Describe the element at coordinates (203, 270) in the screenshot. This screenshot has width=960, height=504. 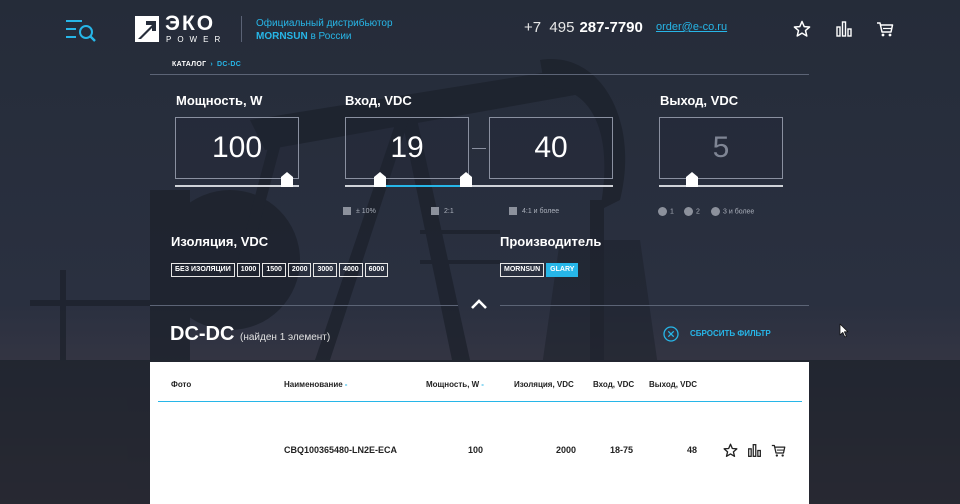
I see `isolation-tag: БЕЗ ИЗОЛЯЦИИ` at that location.